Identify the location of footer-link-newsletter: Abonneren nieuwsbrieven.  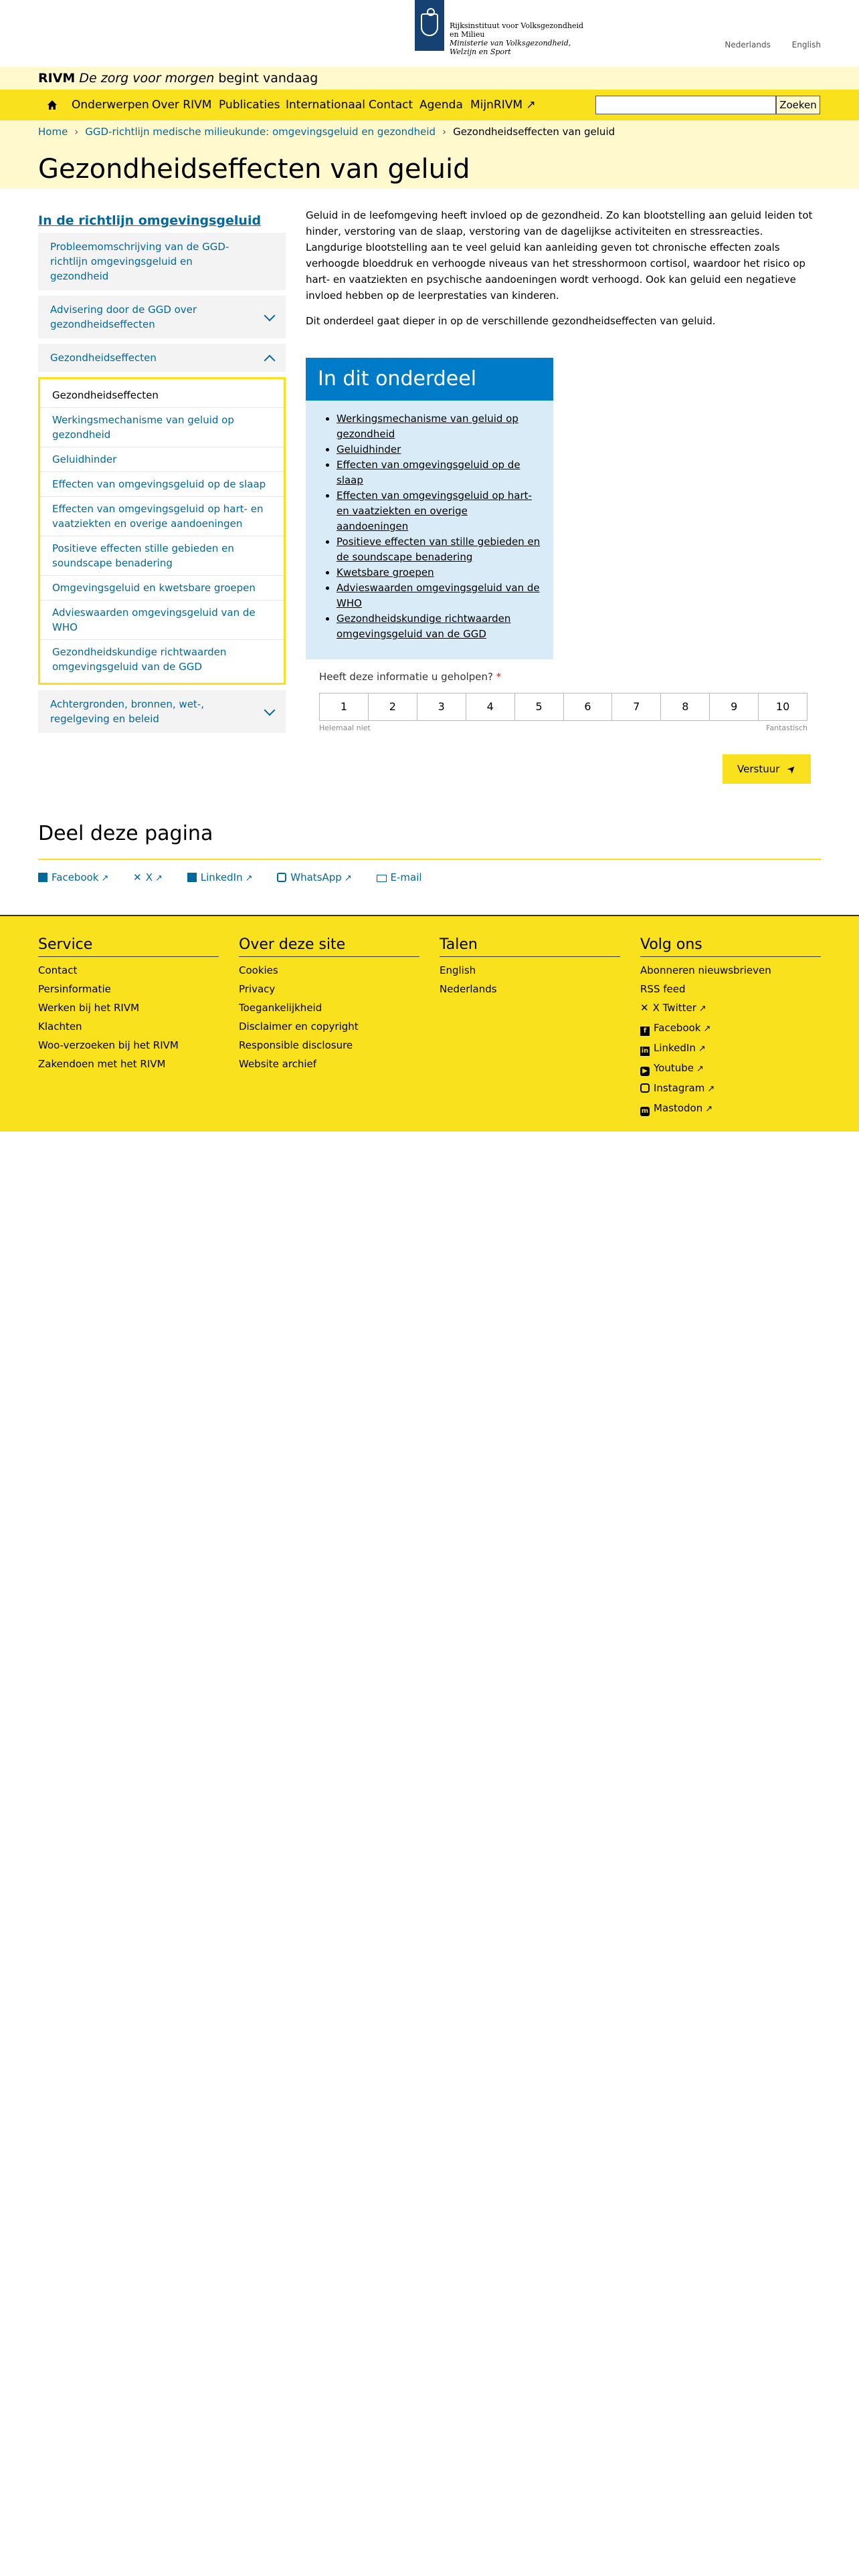
(730, 971).